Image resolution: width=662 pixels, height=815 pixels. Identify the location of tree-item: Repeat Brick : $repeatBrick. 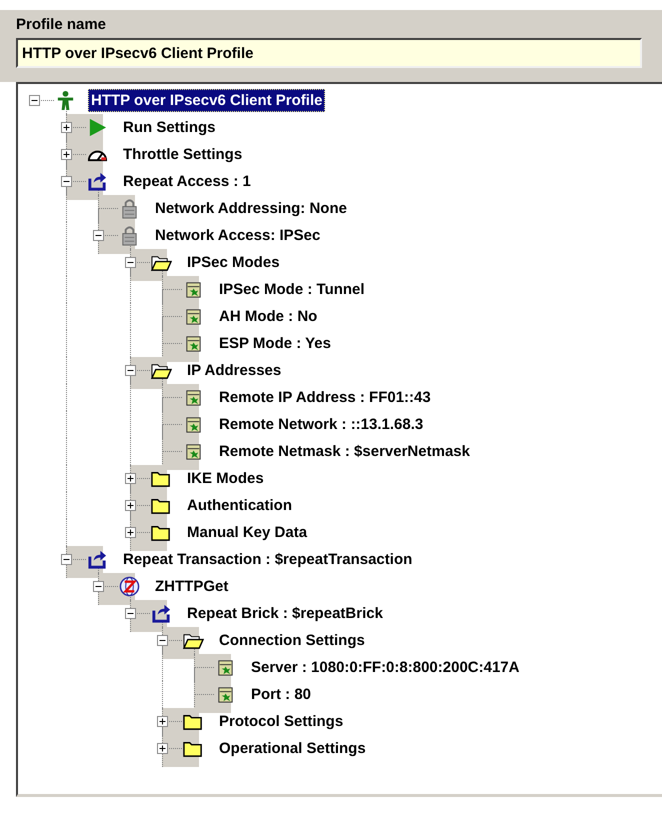
(285, 613).